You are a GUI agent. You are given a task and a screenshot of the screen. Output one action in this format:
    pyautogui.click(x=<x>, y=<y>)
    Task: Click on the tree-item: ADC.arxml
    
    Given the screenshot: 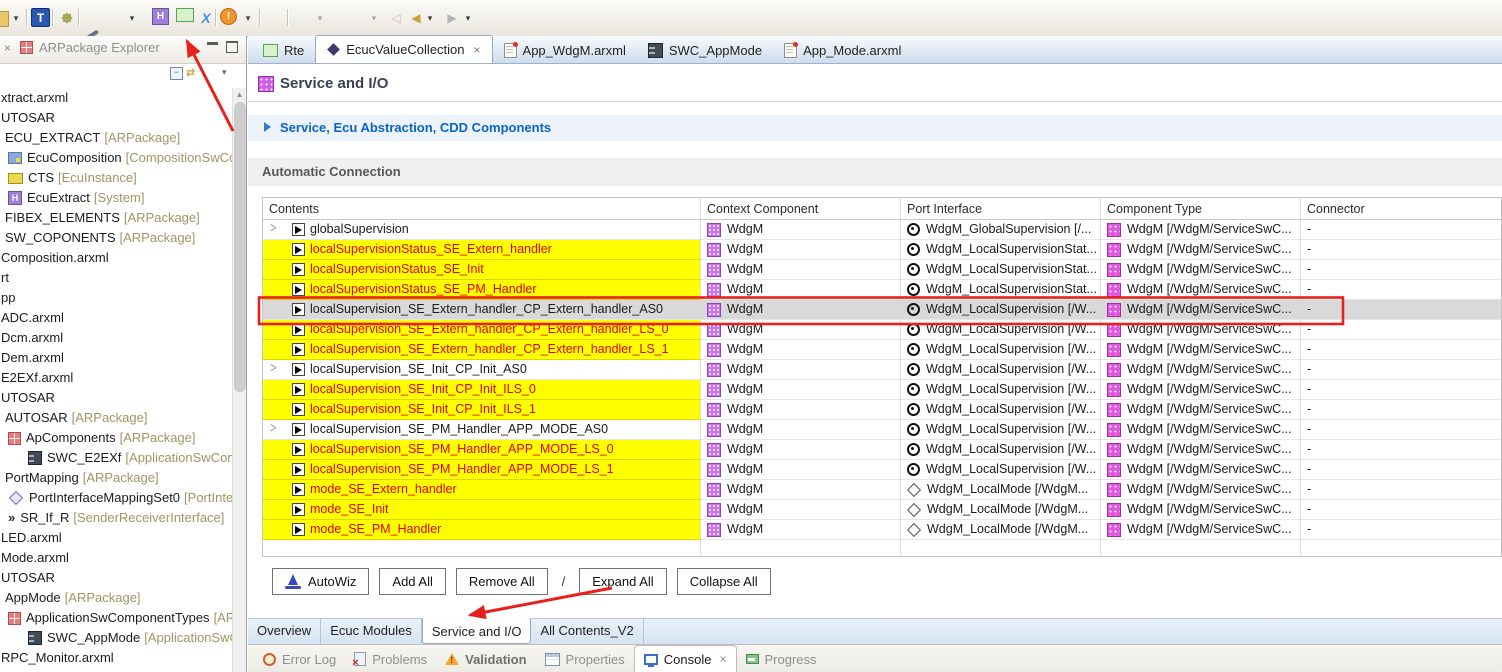 What is the action you would take?
    pyautogui.click(x=116, y=318)
    